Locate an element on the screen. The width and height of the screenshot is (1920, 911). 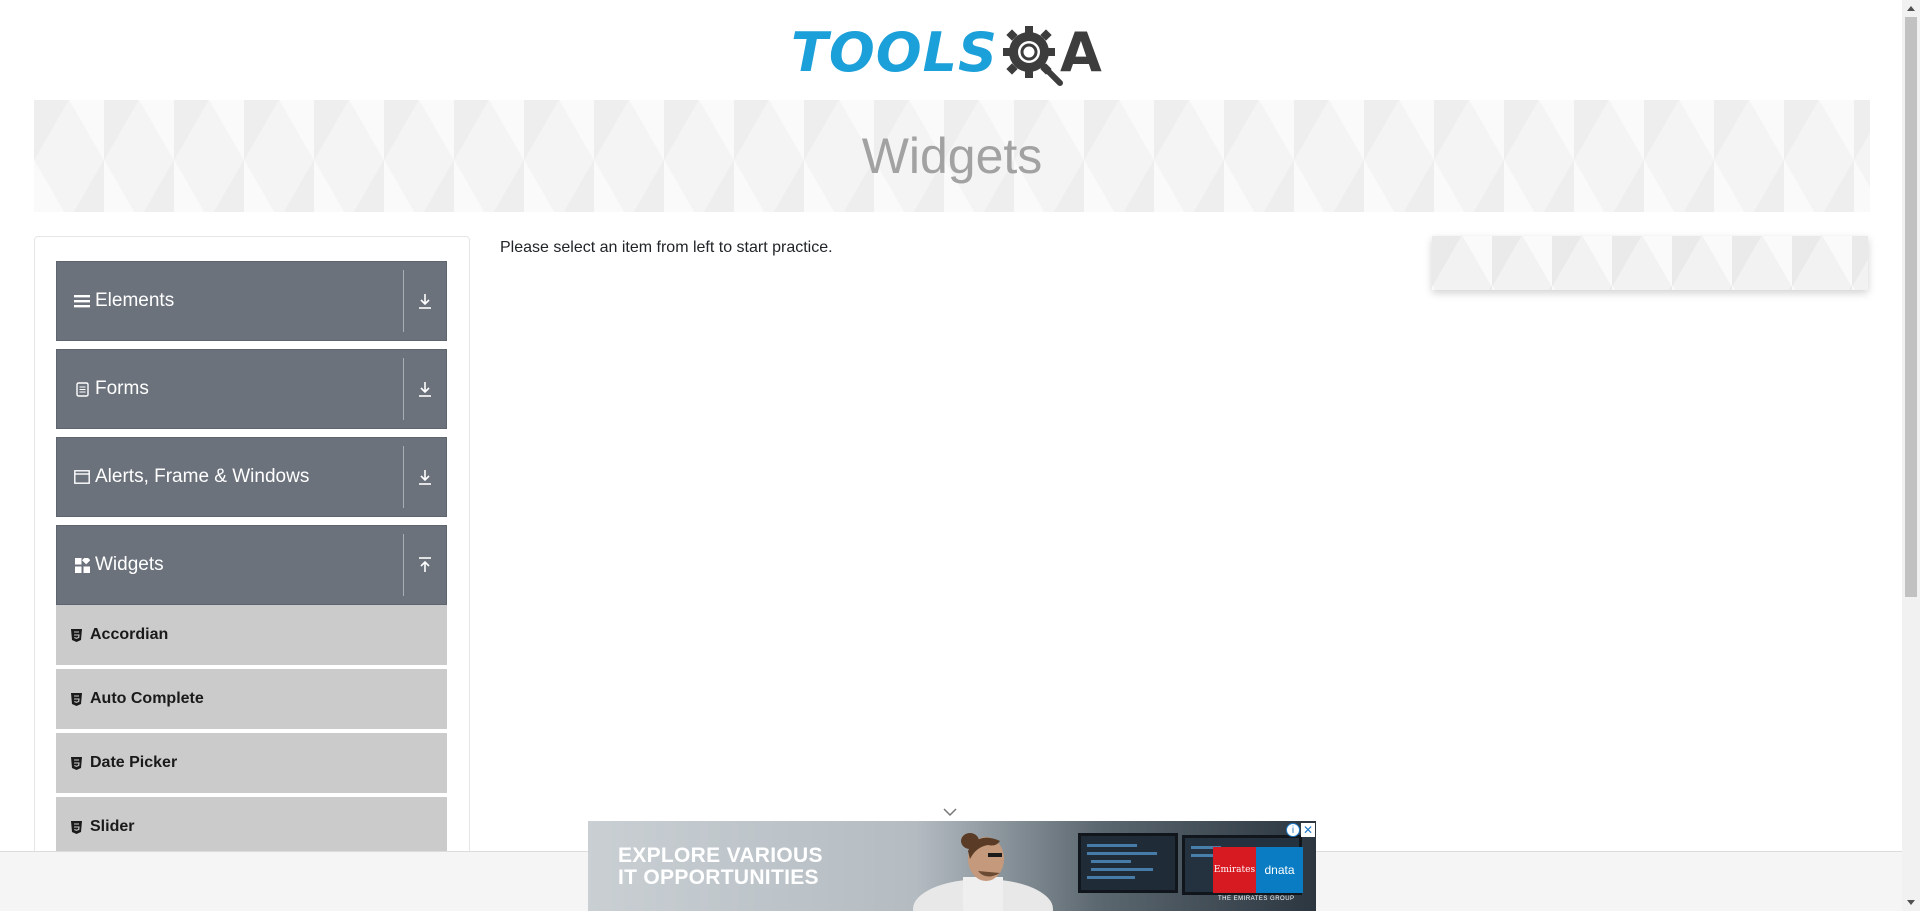
vertical-scrollbar is located at coordinates (1911, 455).